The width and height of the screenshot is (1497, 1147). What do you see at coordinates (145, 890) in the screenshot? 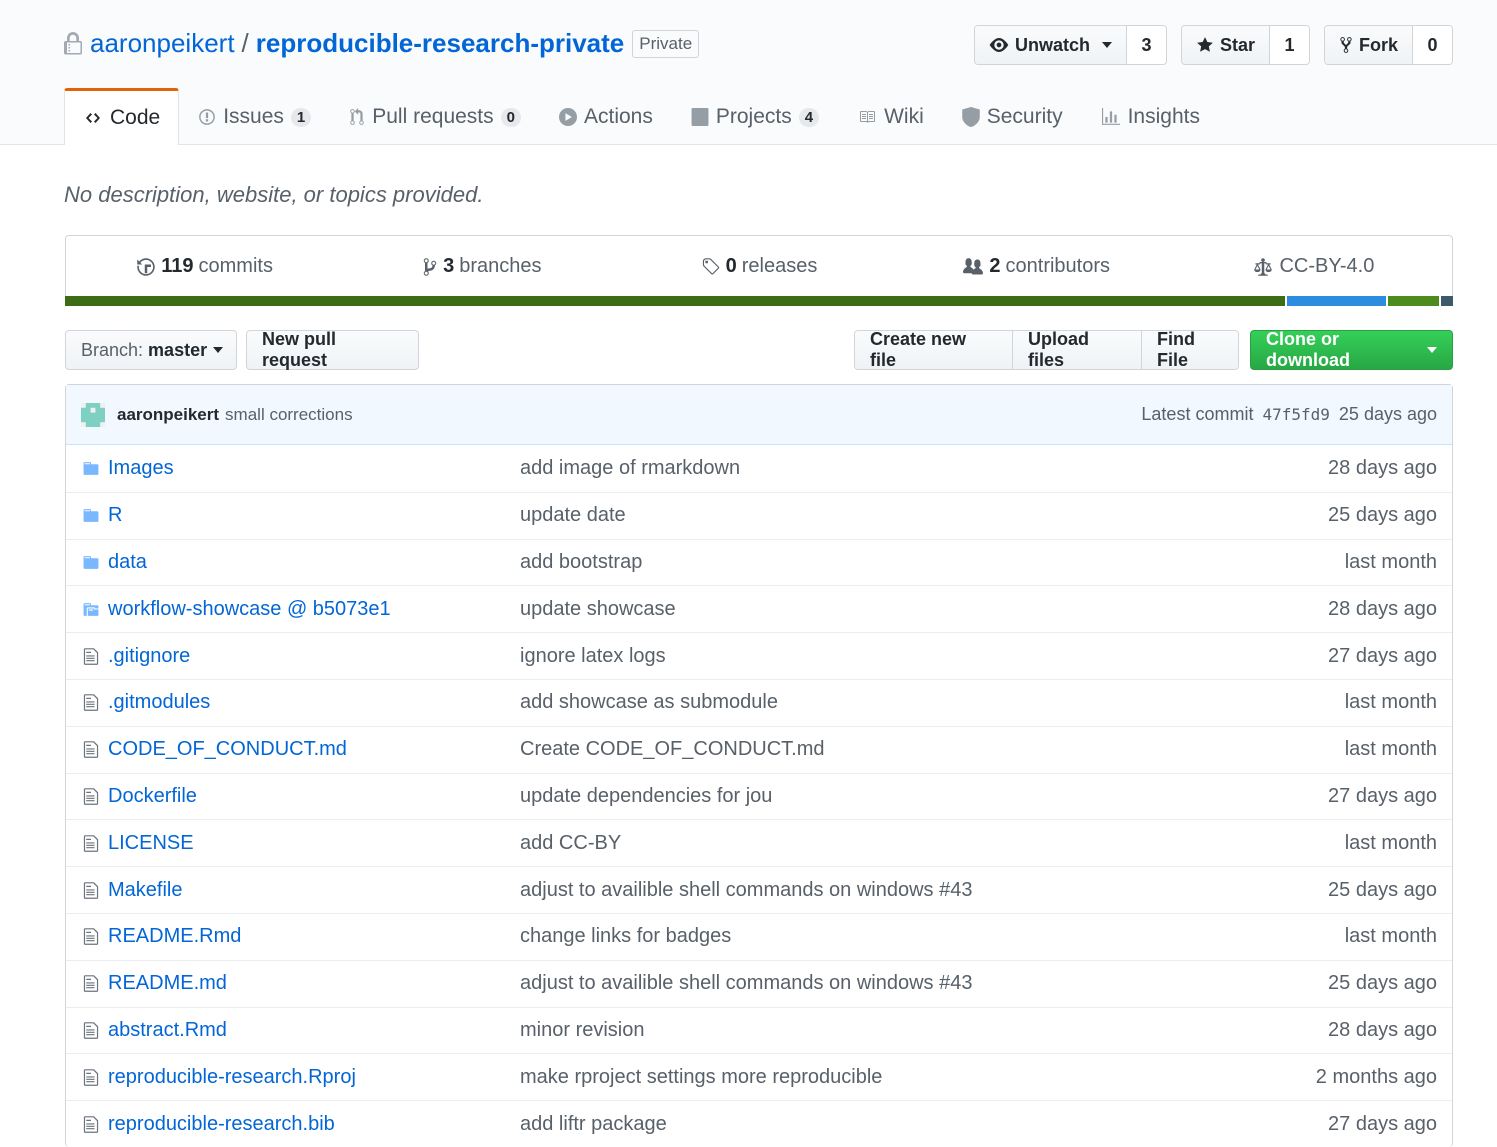
I see `file-name-link: Makefile` at bounding box center [145, 890].